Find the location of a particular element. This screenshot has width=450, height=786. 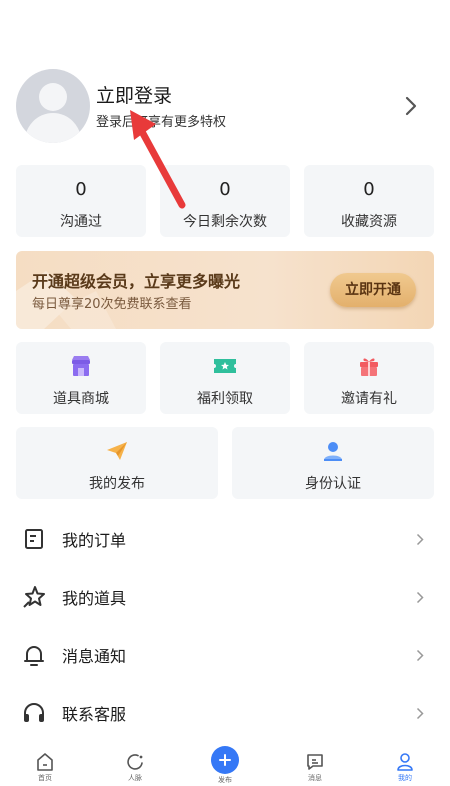

menu-item-label: 消息通知 is located at coordinates (94, 656).